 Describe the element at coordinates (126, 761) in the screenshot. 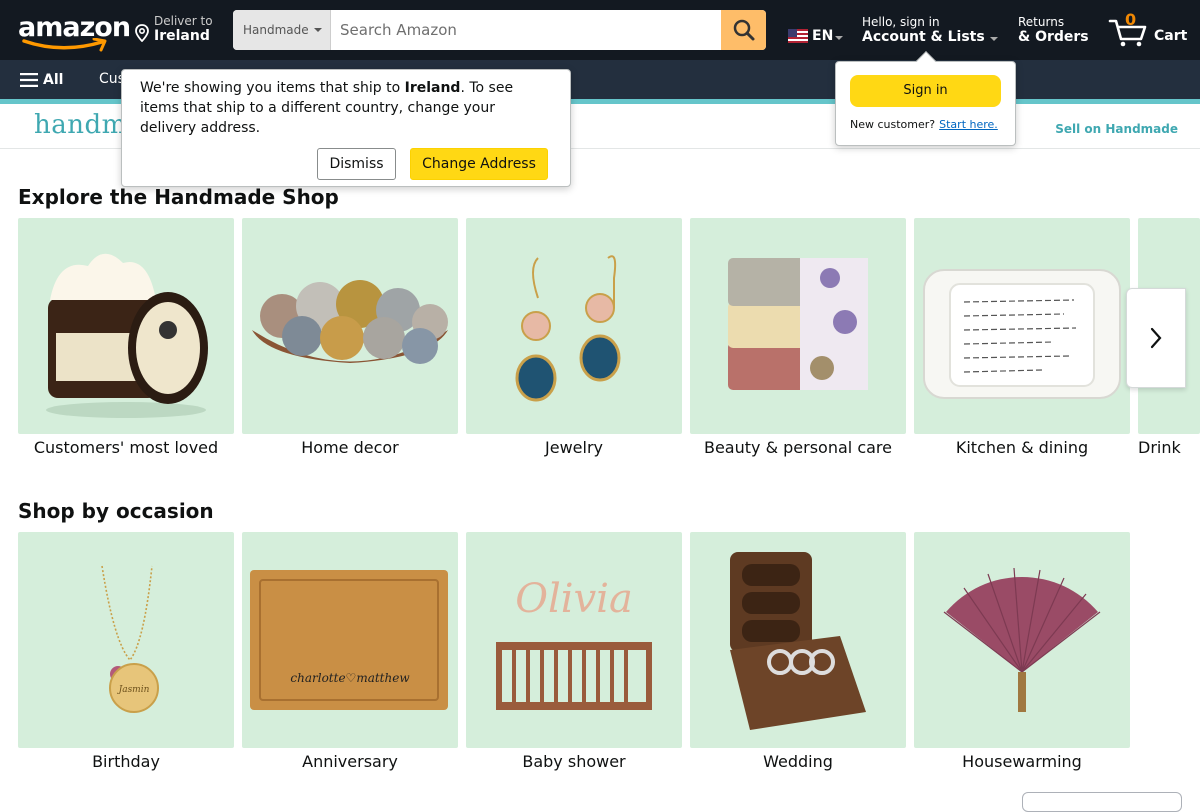

I see `card-label: Birthday` at that location.